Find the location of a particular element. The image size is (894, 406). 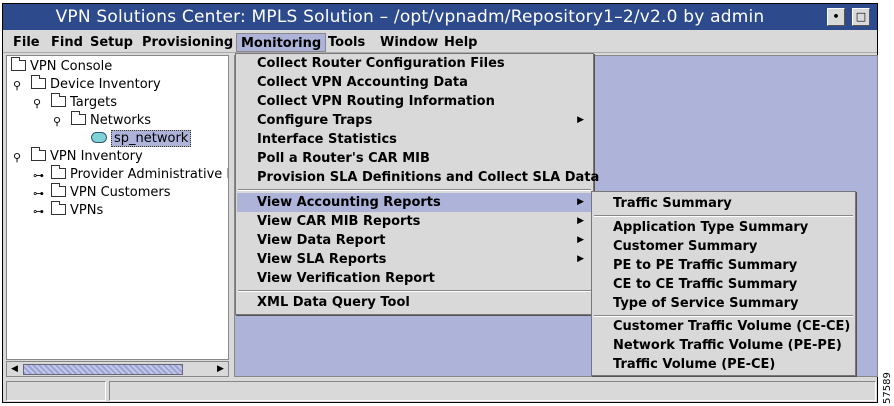

menu-item-view-data-report: View Data Report ▶ is located at coordinates (414, 240).